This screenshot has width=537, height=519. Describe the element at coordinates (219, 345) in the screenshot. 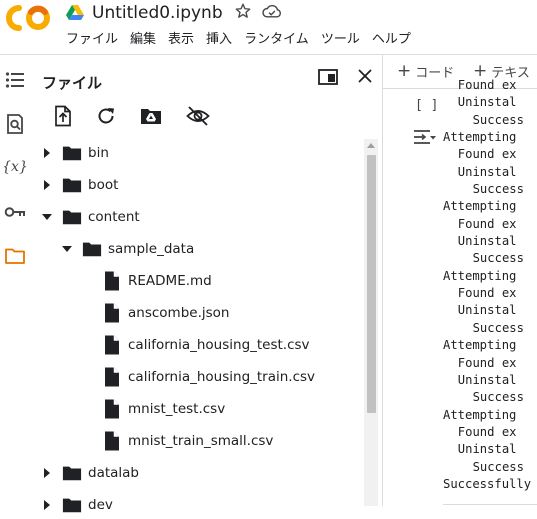

I see `tree-item-label: california_housing_test.csv` at that location.